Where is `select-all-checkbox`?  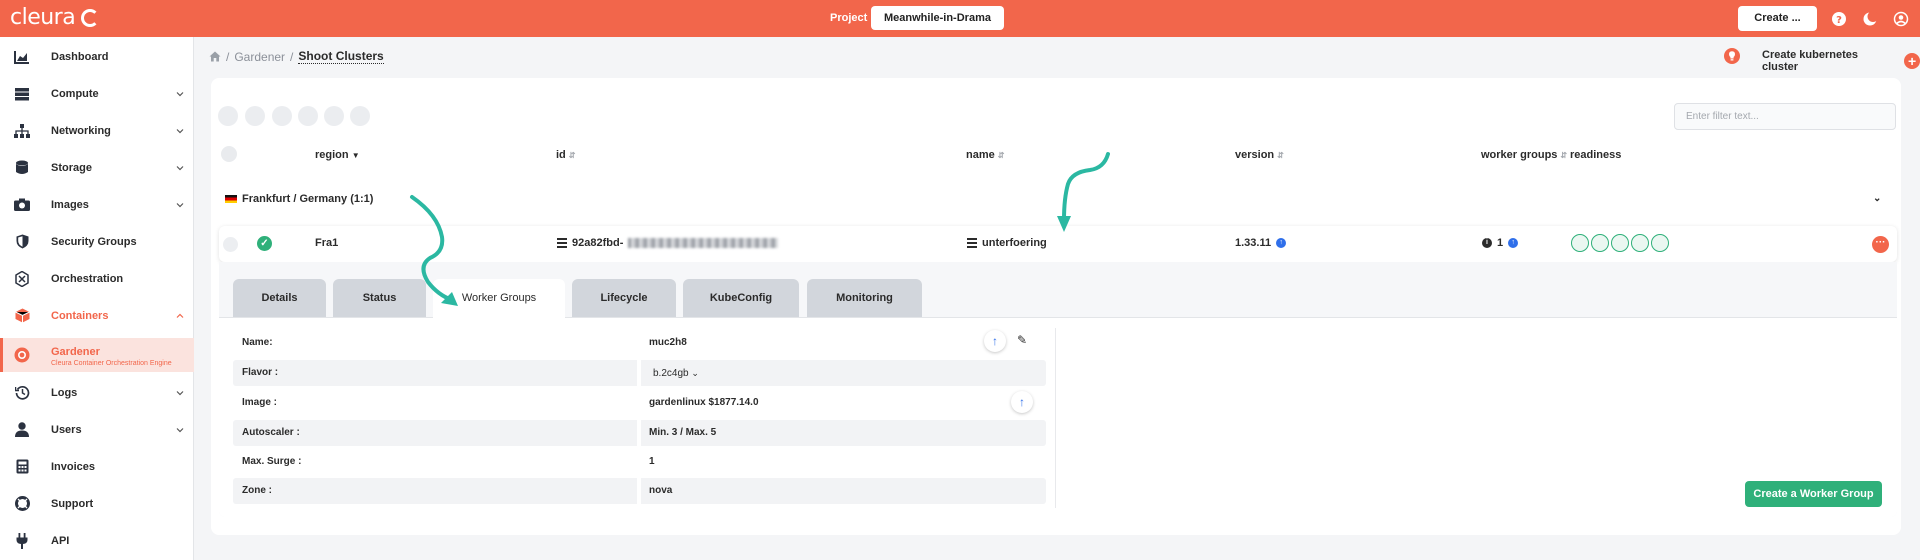
select-all-checkbox is located at coordinates (229, 154).